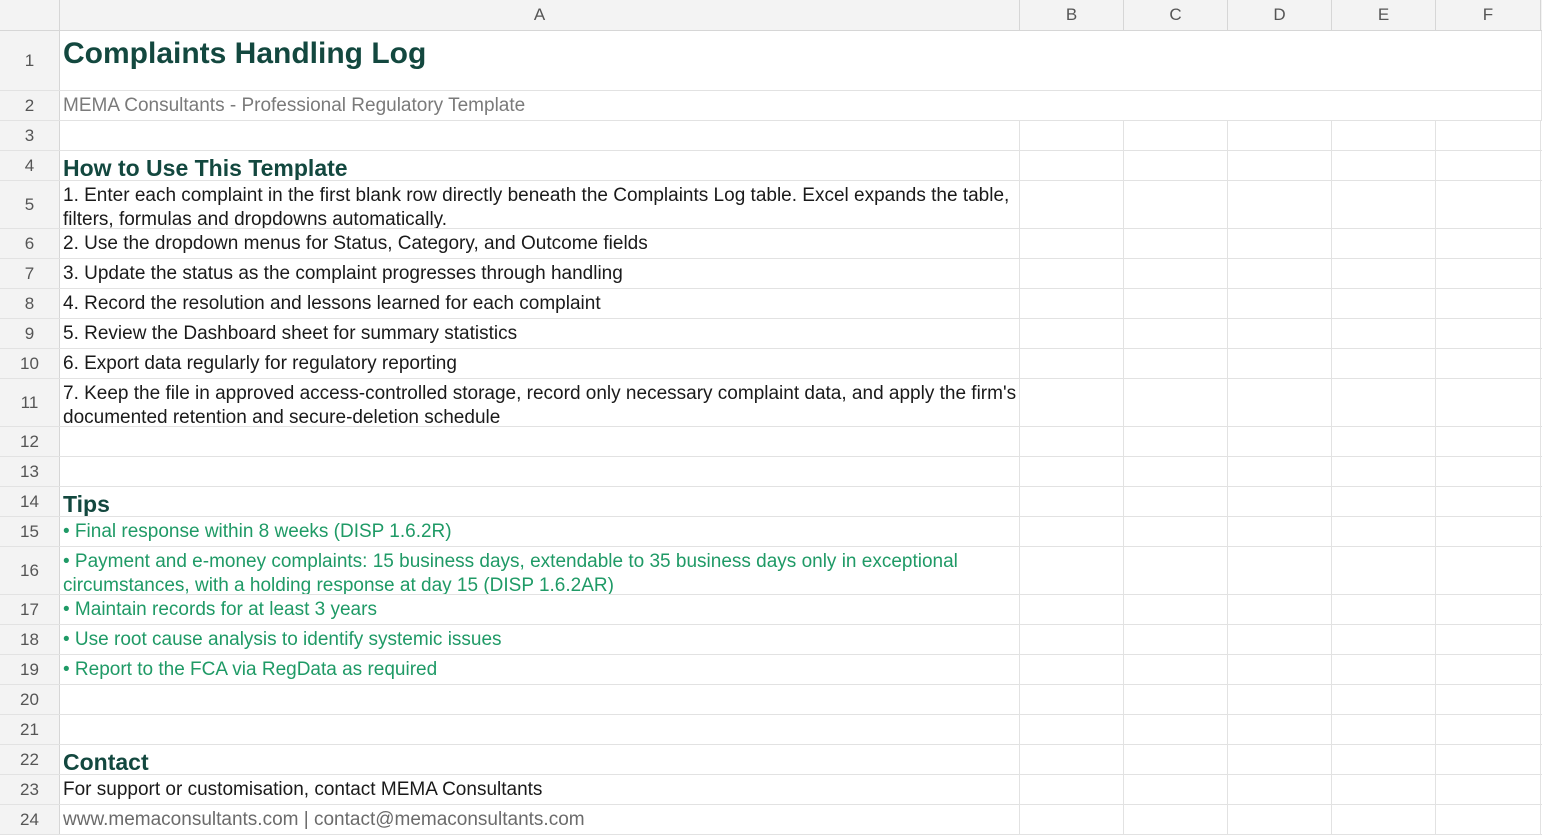 The width and height of the screenshot is (1542, 835). I want to click on row-header: 14, so click(30, 501).